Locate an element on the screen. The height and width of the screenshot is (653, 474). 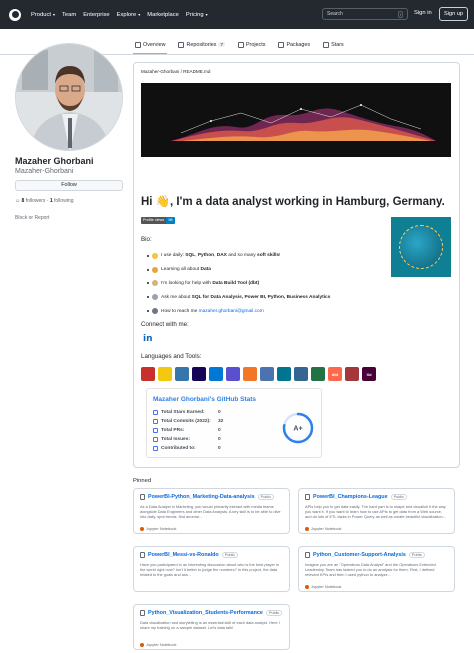
bio-text-part: How to reach me is located at coordinates (180, 311).